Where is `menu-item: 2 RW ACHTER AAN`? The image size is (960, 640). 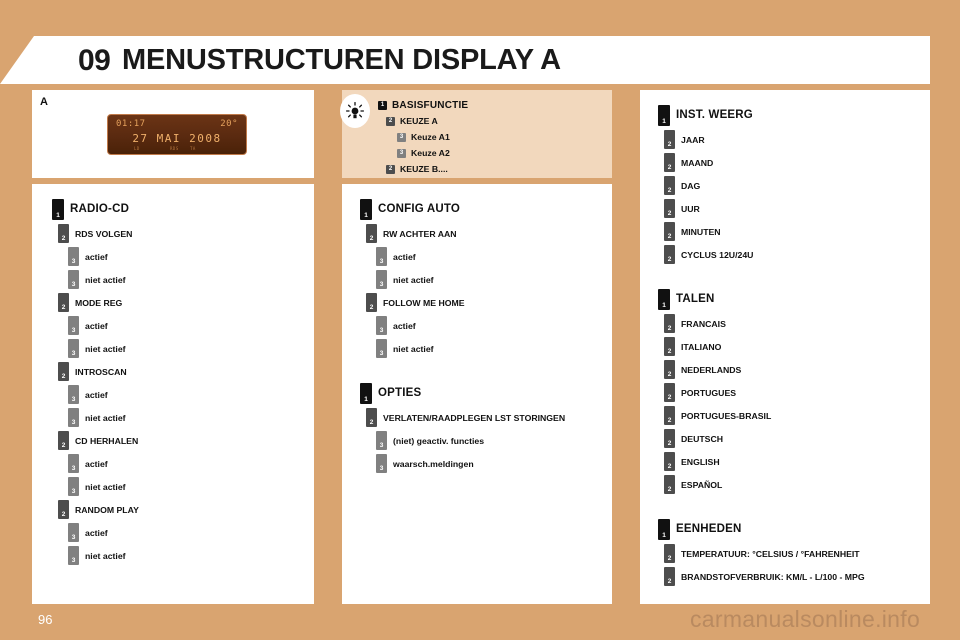
menu-item: 2 RW ACHTER AAN is located at coordinates (485, 233).